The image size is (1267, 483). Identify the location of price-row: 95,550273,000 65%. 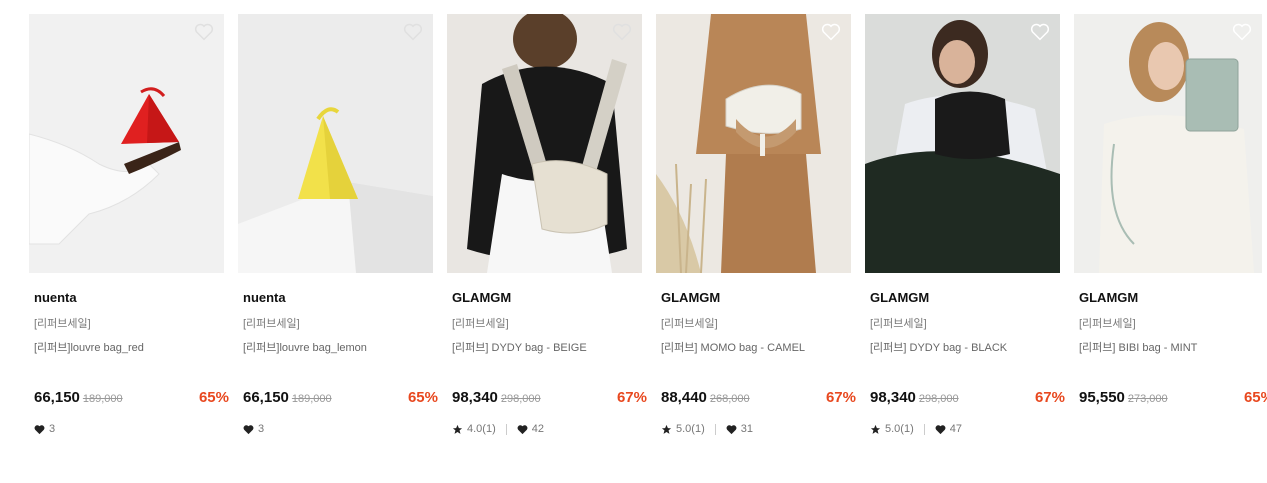
(1173, 399).